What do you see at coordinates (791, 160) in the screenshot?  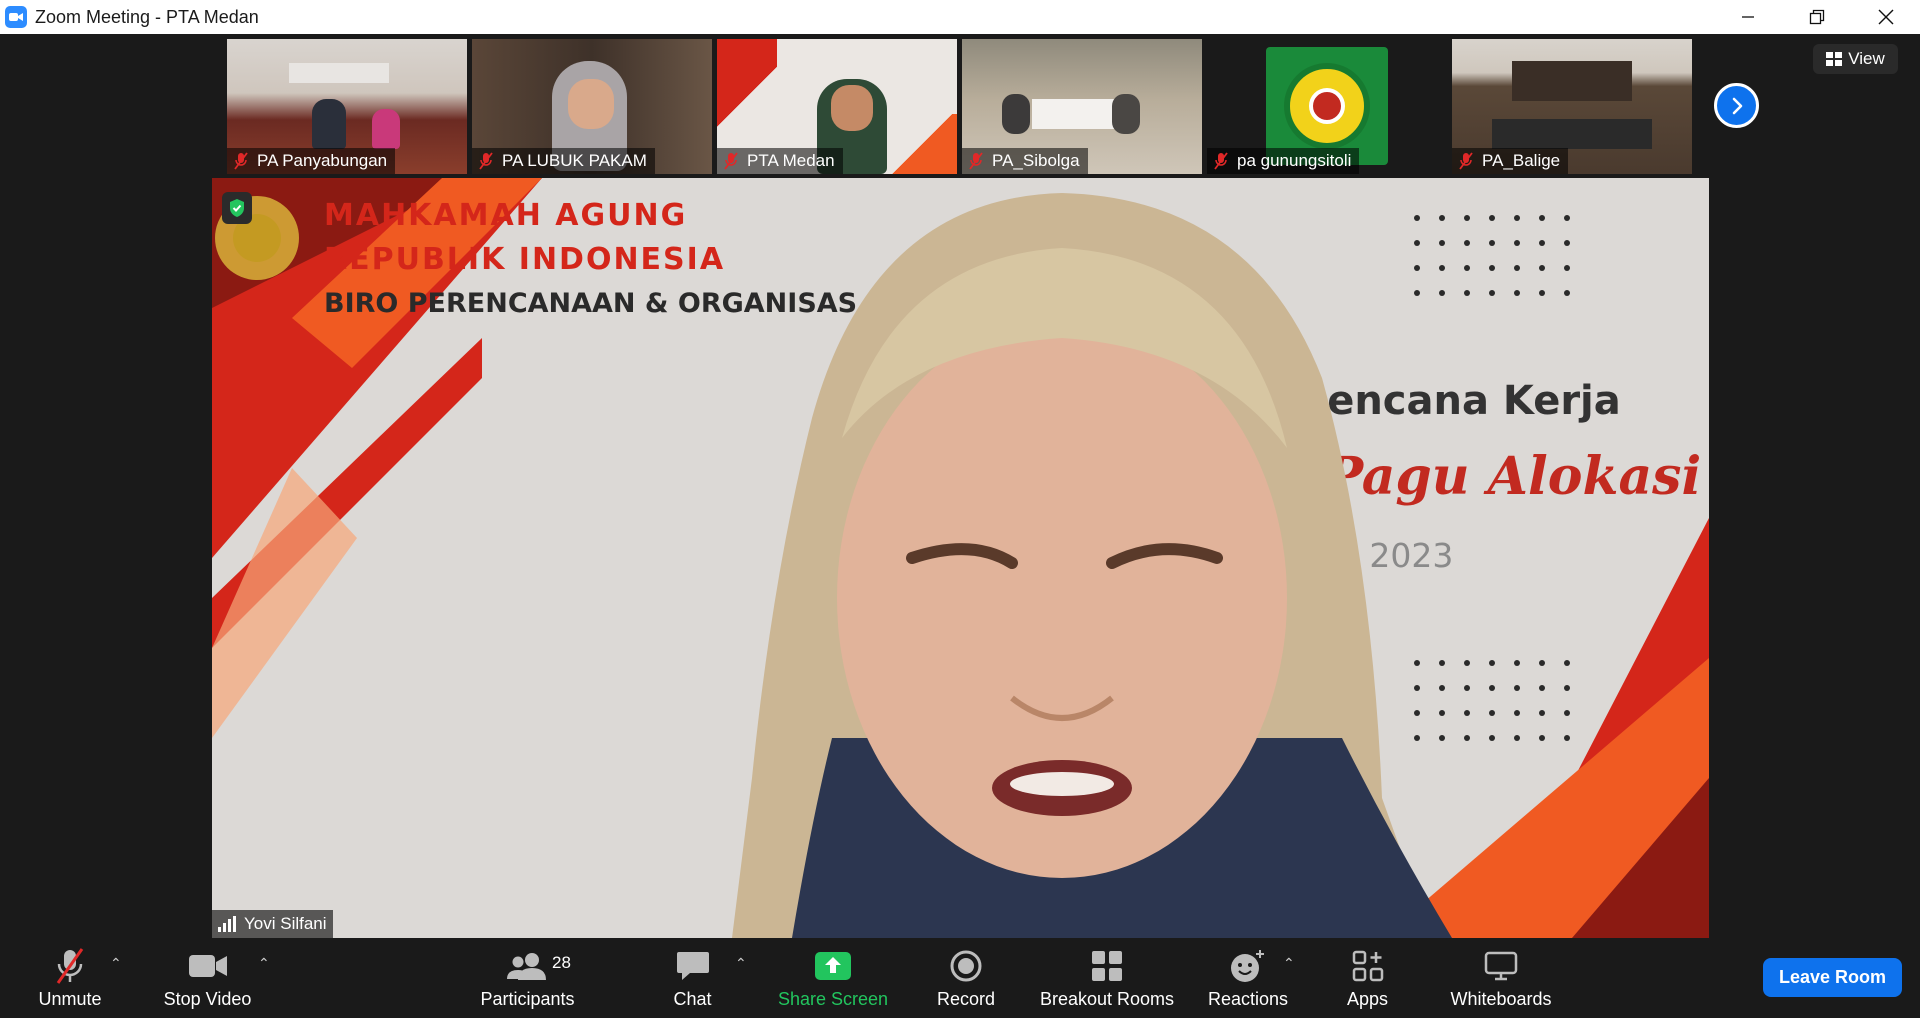 I see `participant-name: PTA Medan` at bounding box center [791, 160].